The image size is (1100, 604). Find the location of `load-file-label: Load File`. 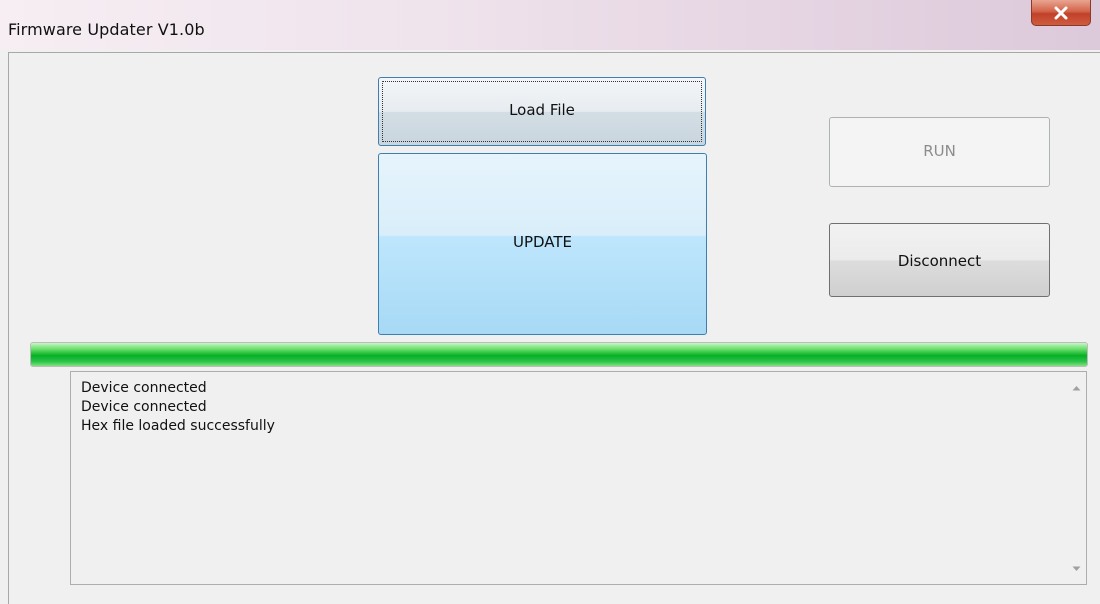

load-file-label: Load File is located at coordinates (542, 109).